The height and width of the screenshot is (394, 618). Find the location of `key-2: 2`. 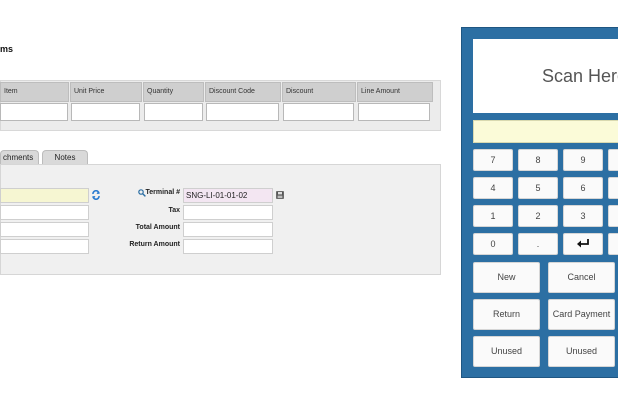

key-2: 2 is located at coordinates (538, 216).